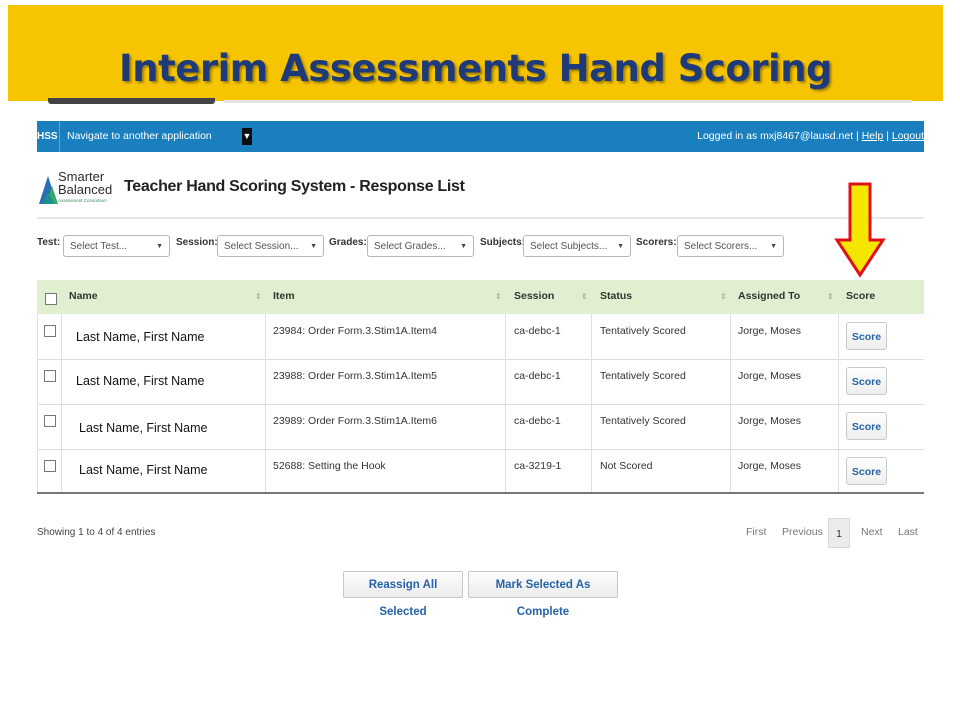 The image size is (960, 720). I want to click on navigate-app-menu: Navigate to another application, so click(139, 136).